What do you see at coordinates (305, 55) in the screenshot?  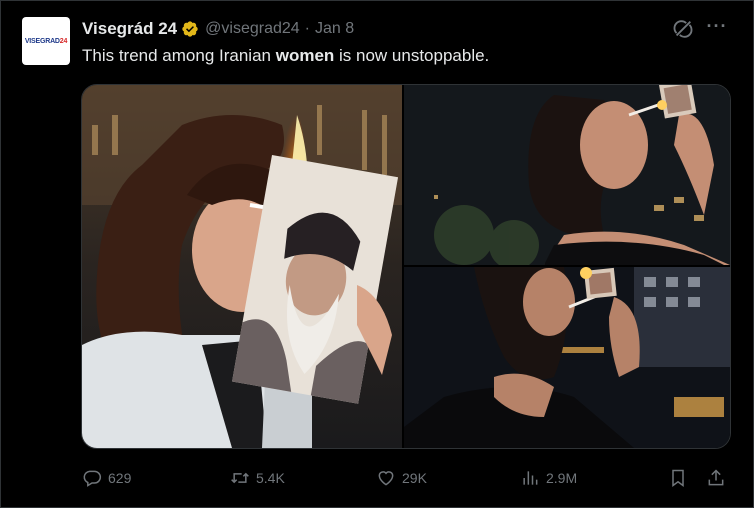 I see `tweet-text-bold: women` at bounding box center [305, 55].